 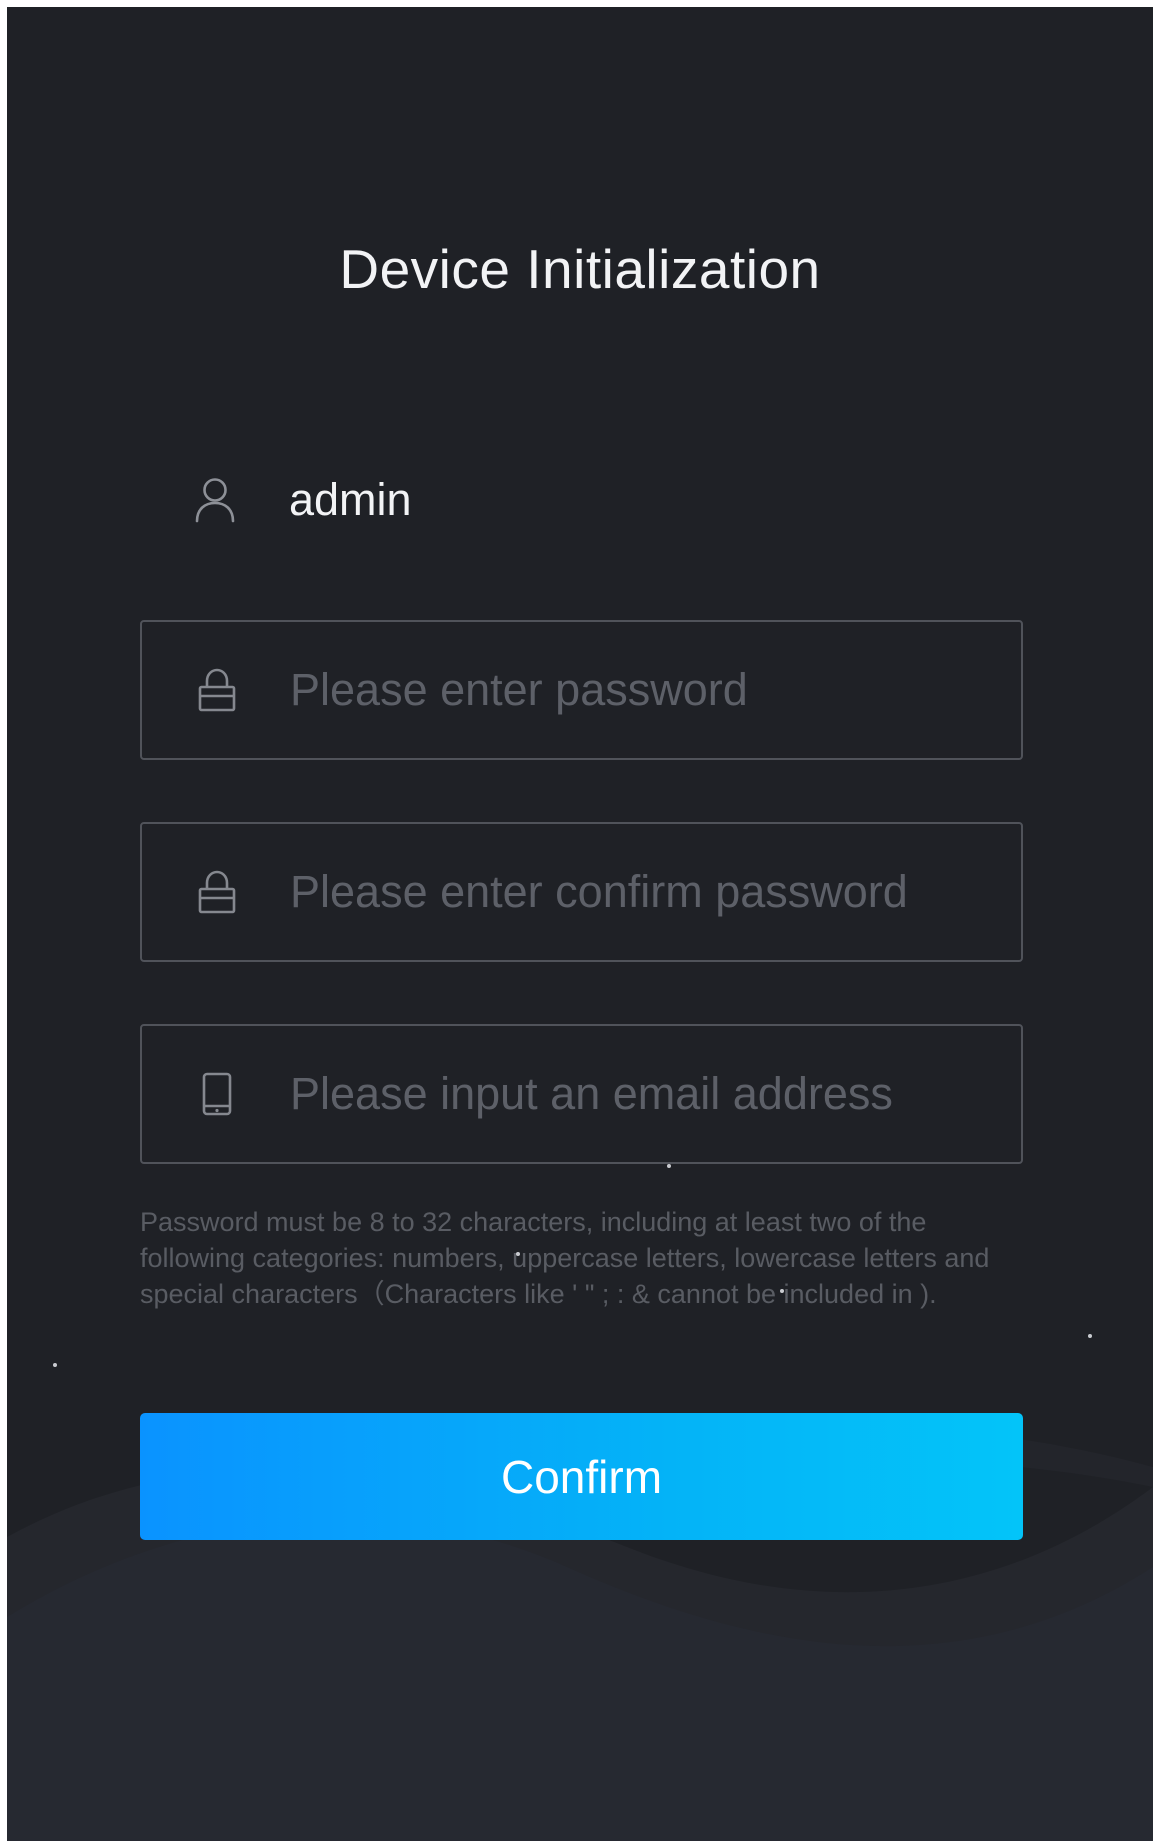 What do you see at coordinates (581, 1476) in the screenshot?
I see `confirm-button: Confirm` at bounding box center [581, 1476].